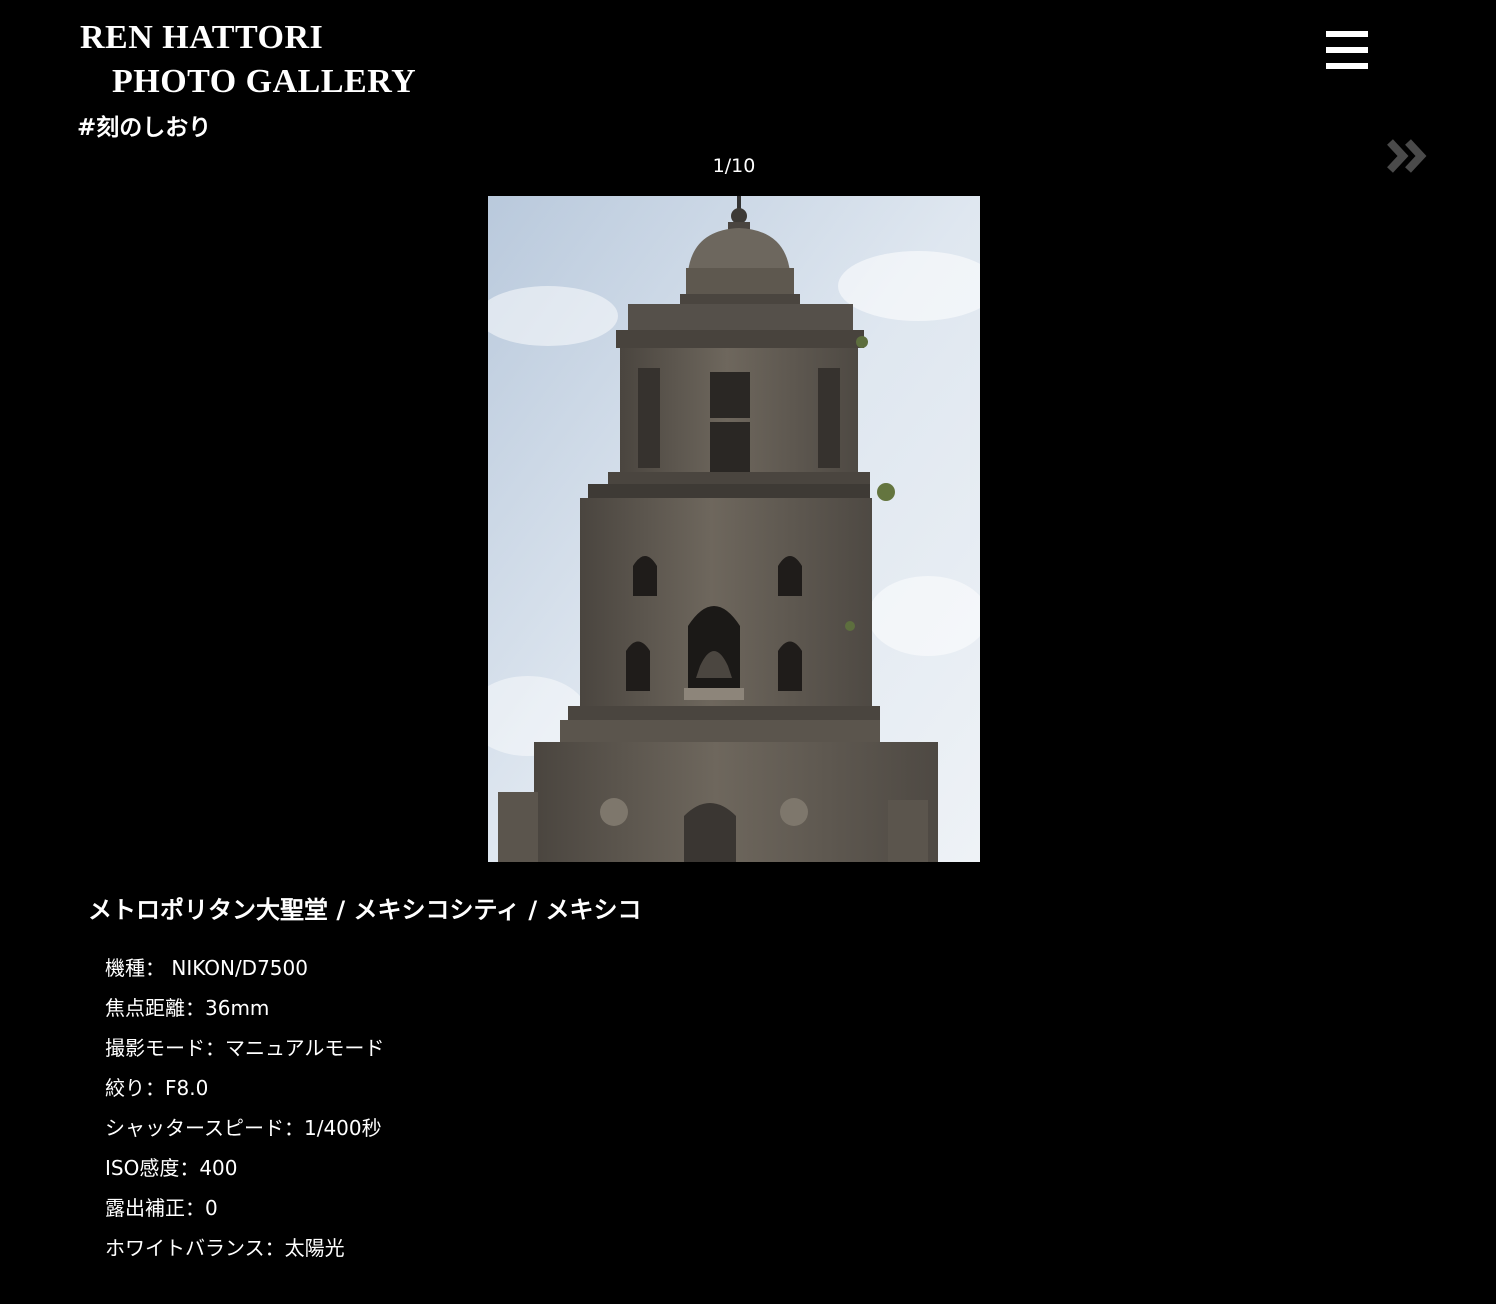 Image resolution: width=1496 pixels, height=1304 pixels. I want to click on spec-focal-length: 焦点距離：36mm, so click(187, 1008).